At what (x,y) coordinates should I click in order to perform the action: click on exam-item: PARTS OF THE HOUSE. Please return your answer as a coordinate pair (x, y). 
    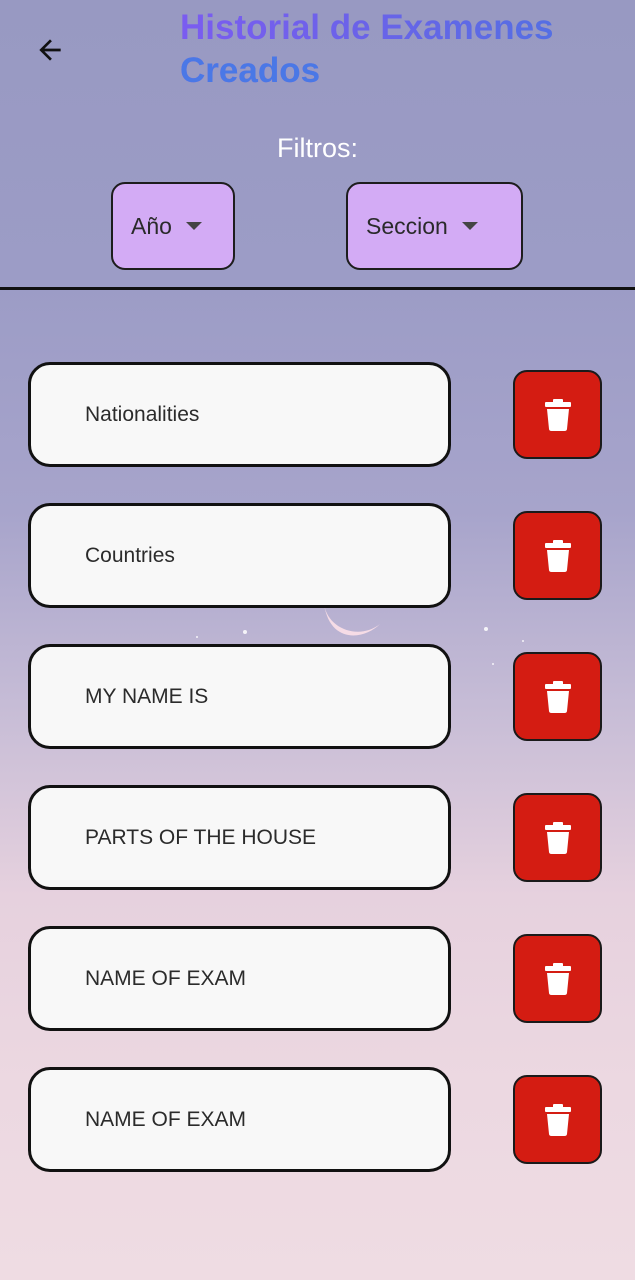
    Looking at the image, I should click on (239, 837).